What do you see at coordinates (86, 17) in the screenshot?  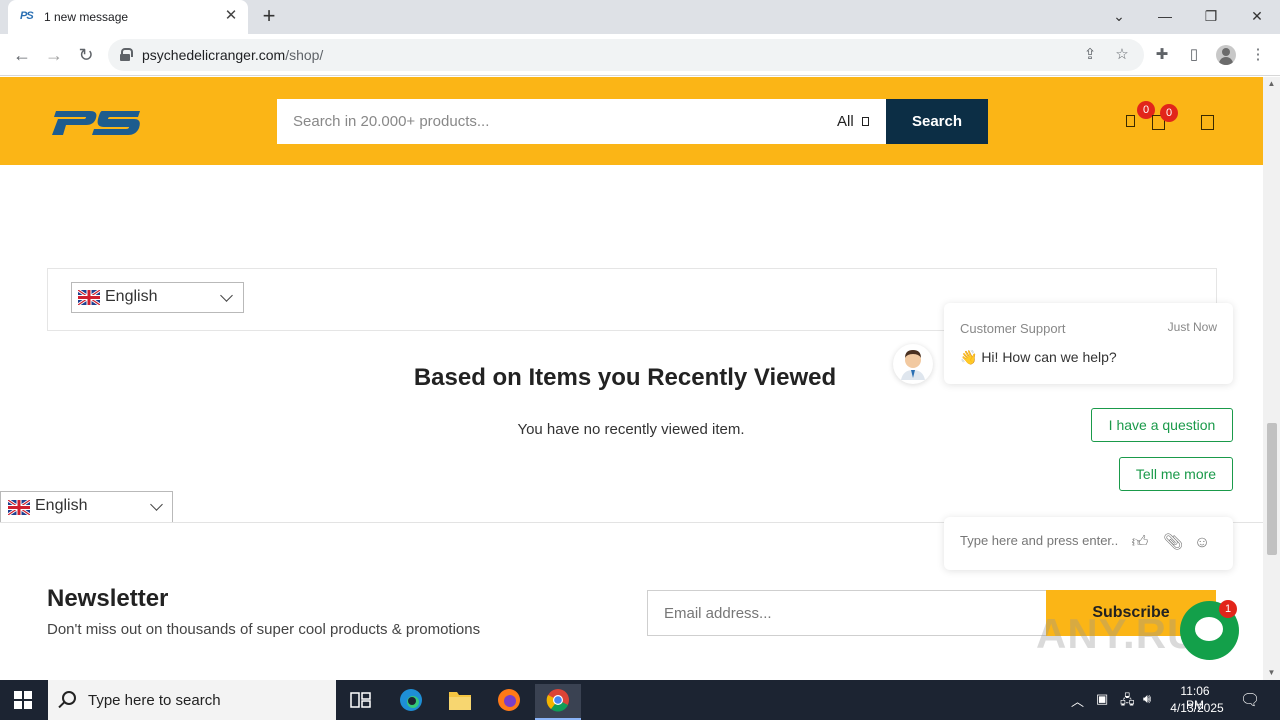 I see `tab-title: 1 new message` at bounding box center [86, 17].